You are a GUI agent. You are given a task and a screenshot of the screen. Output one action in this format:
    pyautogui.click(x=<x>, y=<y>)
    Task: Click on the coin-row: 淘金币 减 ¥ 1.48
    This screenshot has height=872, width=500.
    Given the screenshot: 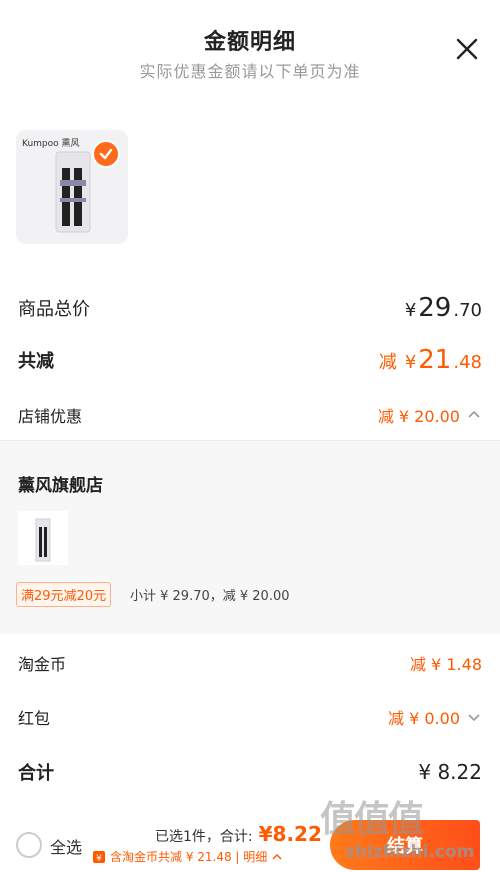 What is the action you would take?
    pyautogui.click(x=250, y=663)
    